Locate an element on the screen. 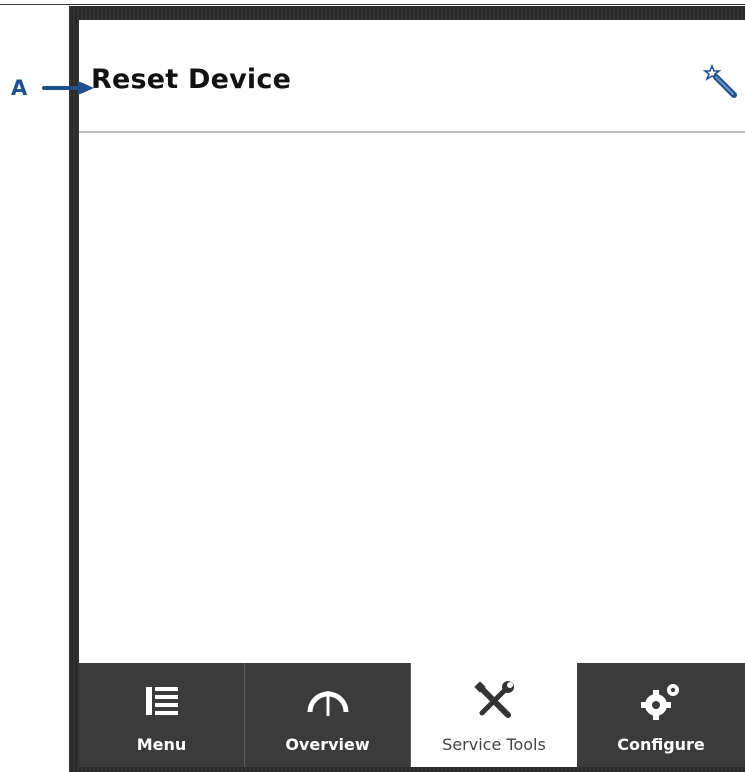 The image size is (745, 772). tools-icon is located at coordinates (494, 701).